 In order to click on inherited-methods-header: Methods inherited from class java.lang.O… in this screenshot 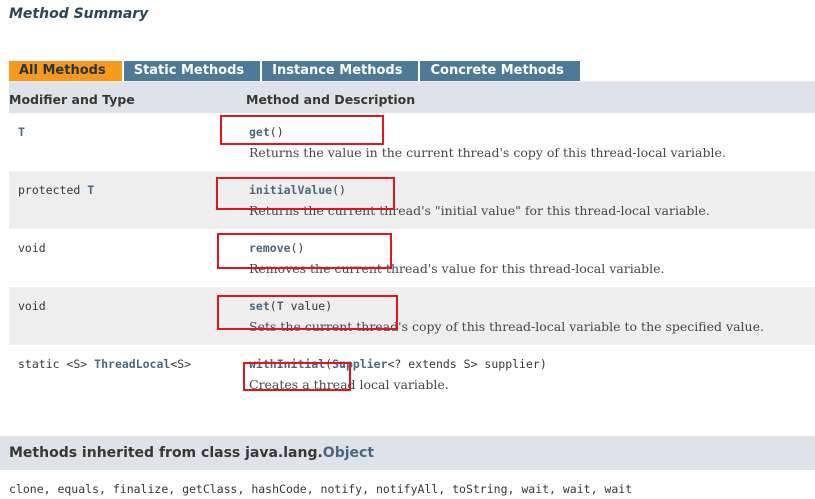, I will do `click(407, 453)`.